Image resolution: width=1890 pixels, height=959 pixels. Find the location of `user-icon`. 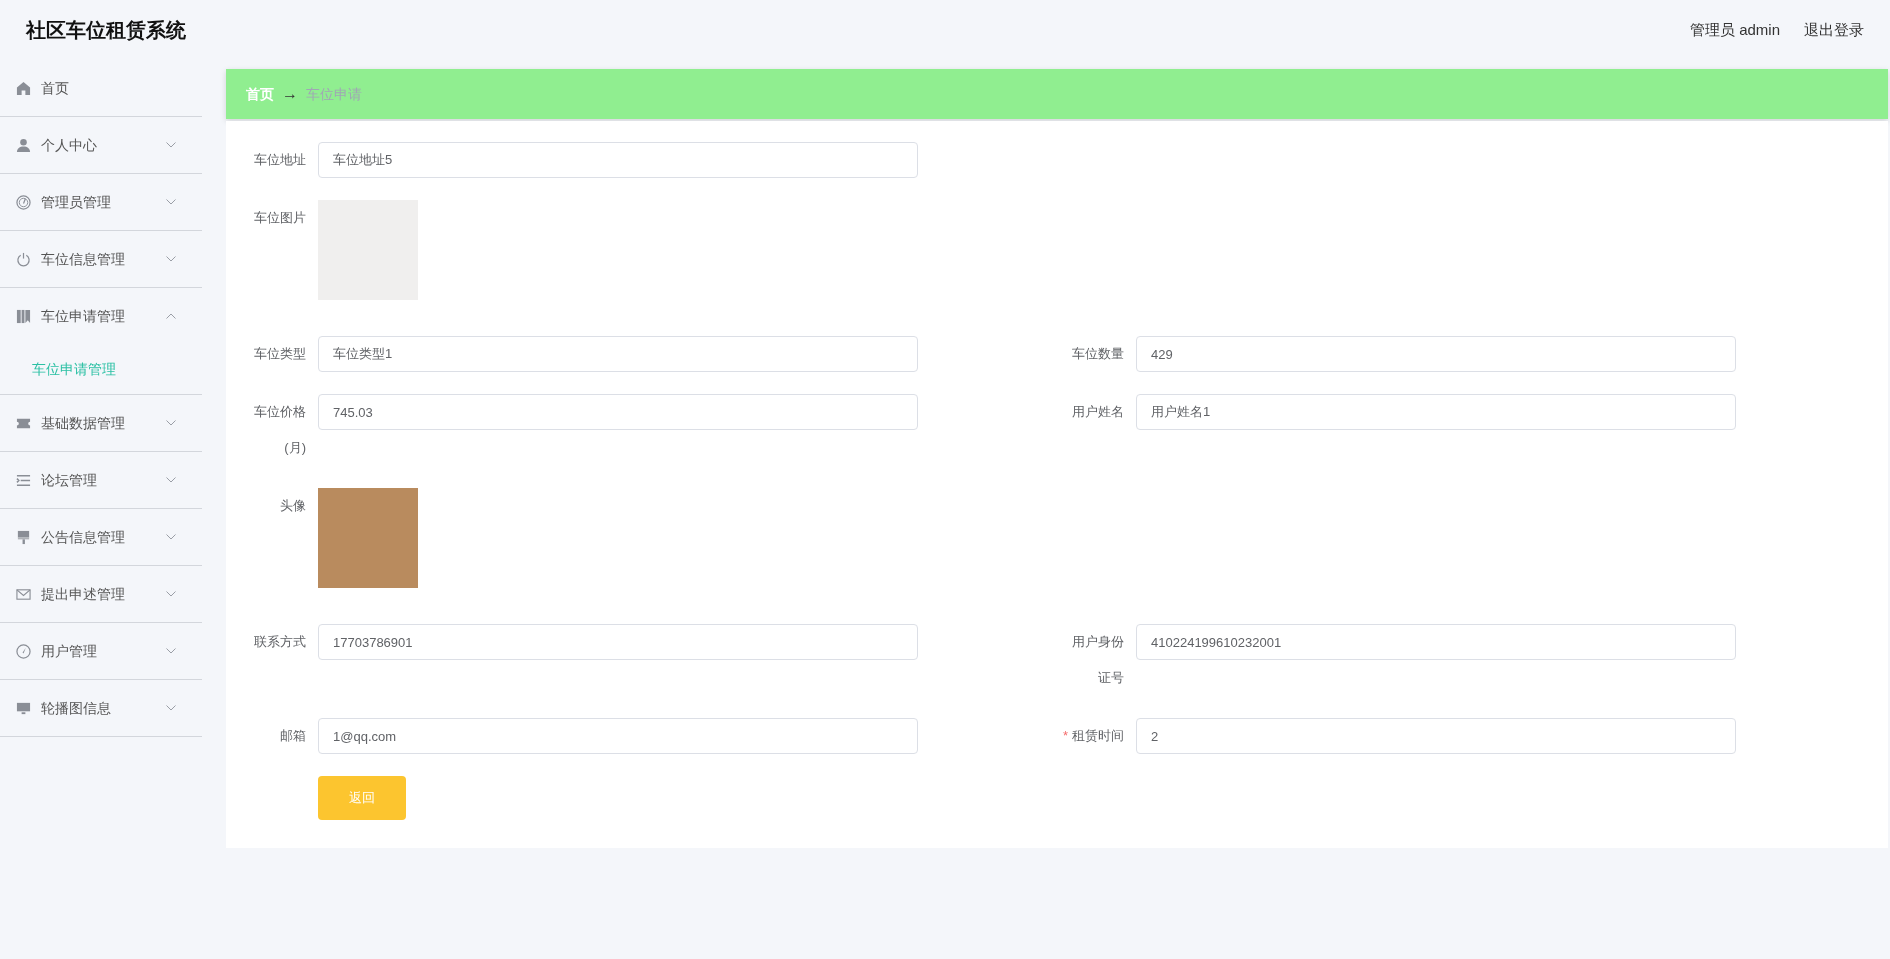

user-icon is located at coordinates (23, 145).